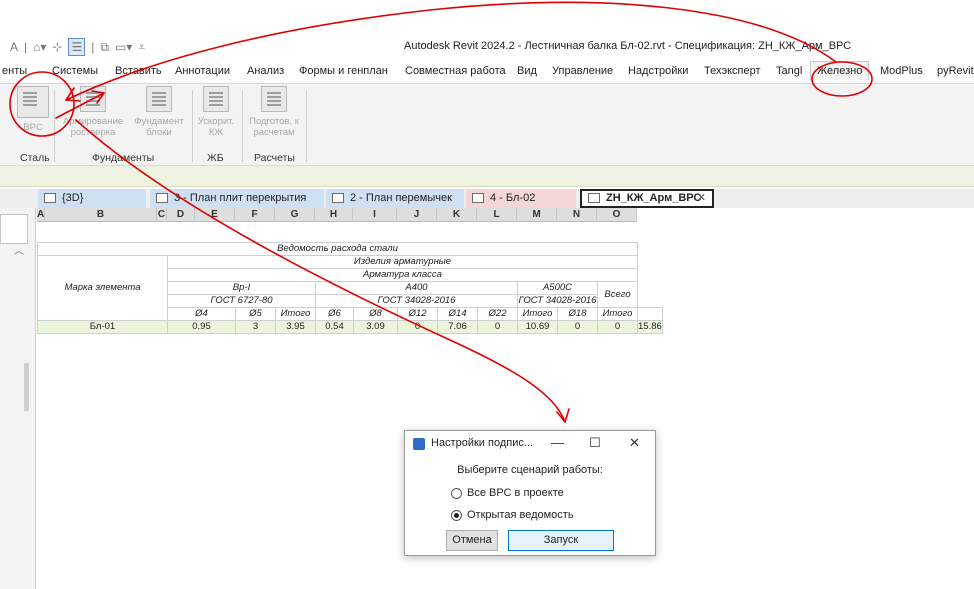  I want to click on tab-techexpert: Техэксперт, so click(732, 71).